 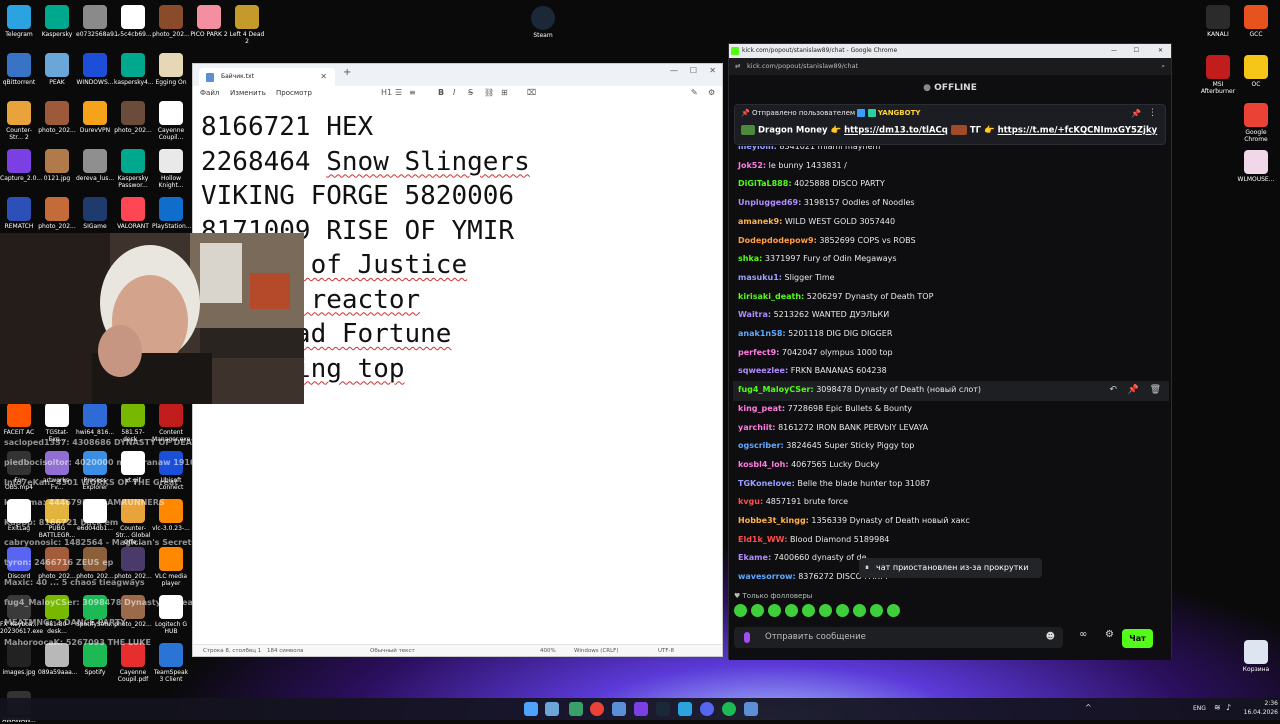 I want to click on pin-message-icon: 📌, so click(x=1133, y=390).